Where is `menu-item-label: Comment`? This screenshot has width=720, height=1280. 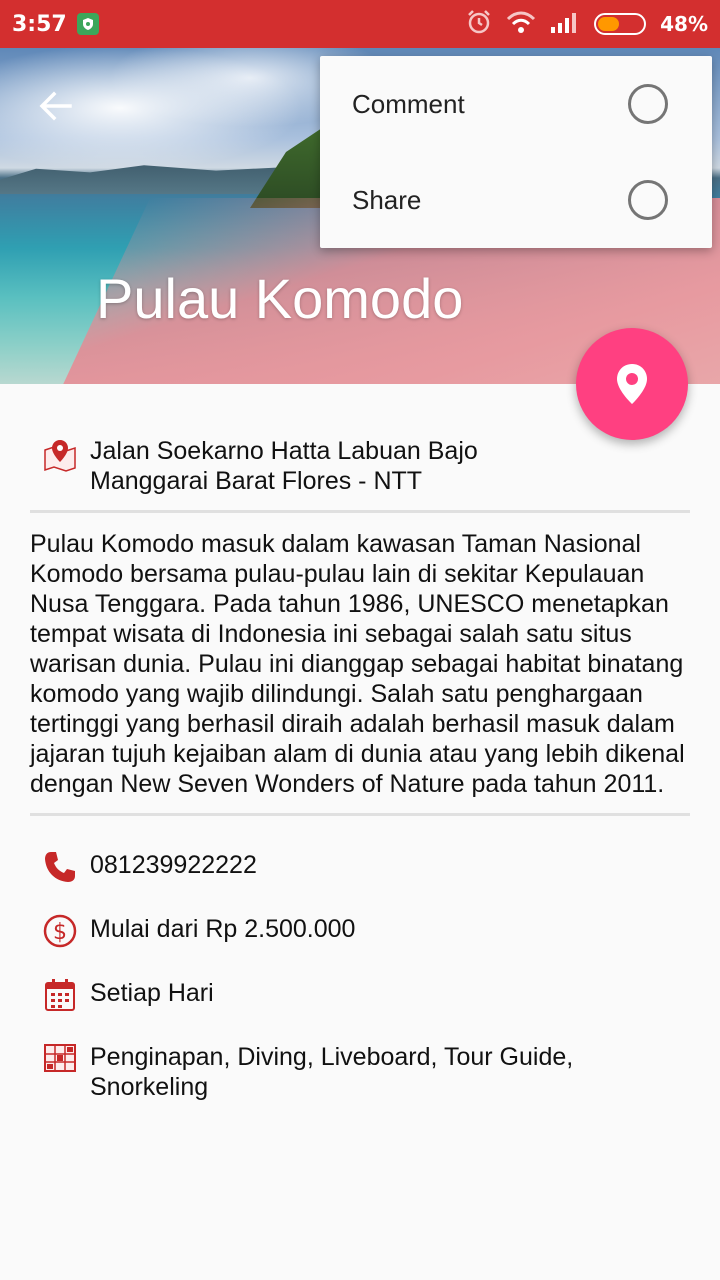
menu-item-label: Comment is located at coordinates (408, 103).